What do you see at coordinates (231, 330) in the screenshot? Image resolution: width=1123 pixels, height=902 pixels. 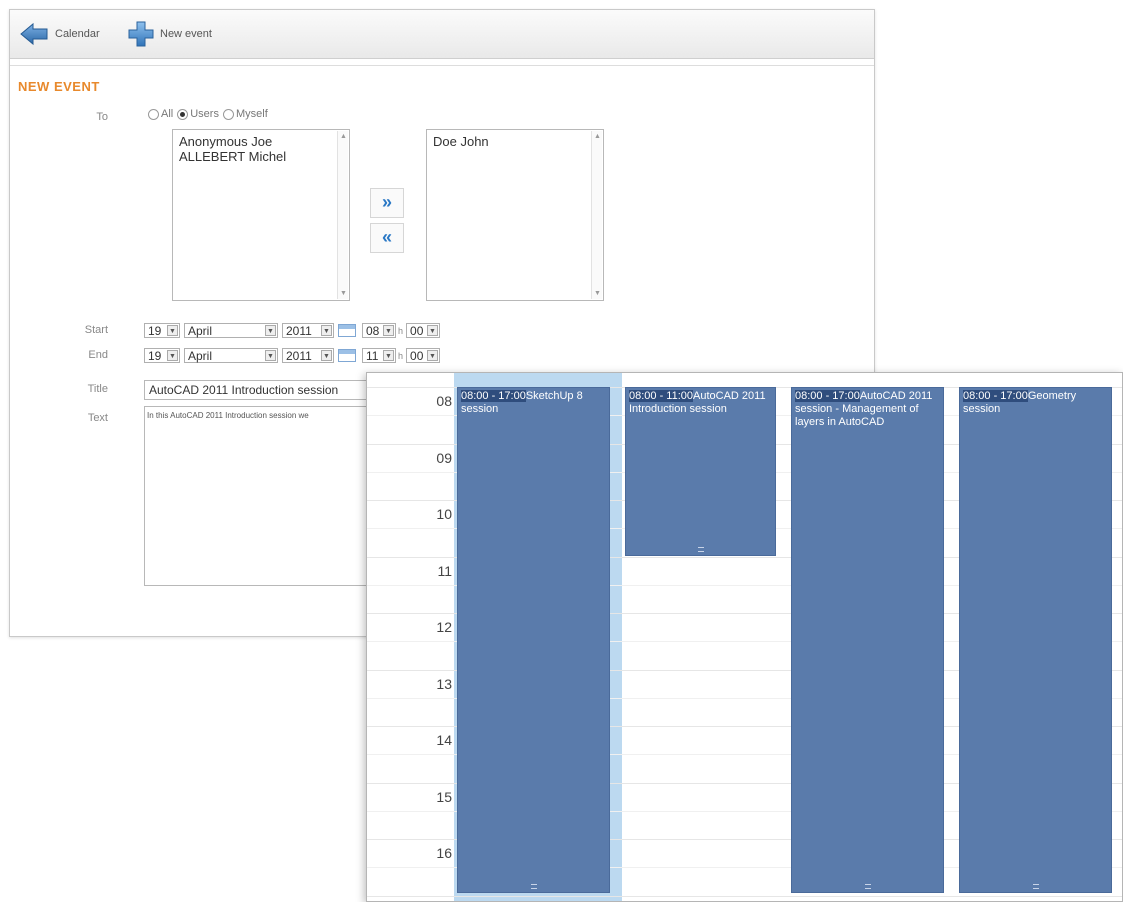 I see `start-month-select: April ▼` at bounding box center [231, 330].